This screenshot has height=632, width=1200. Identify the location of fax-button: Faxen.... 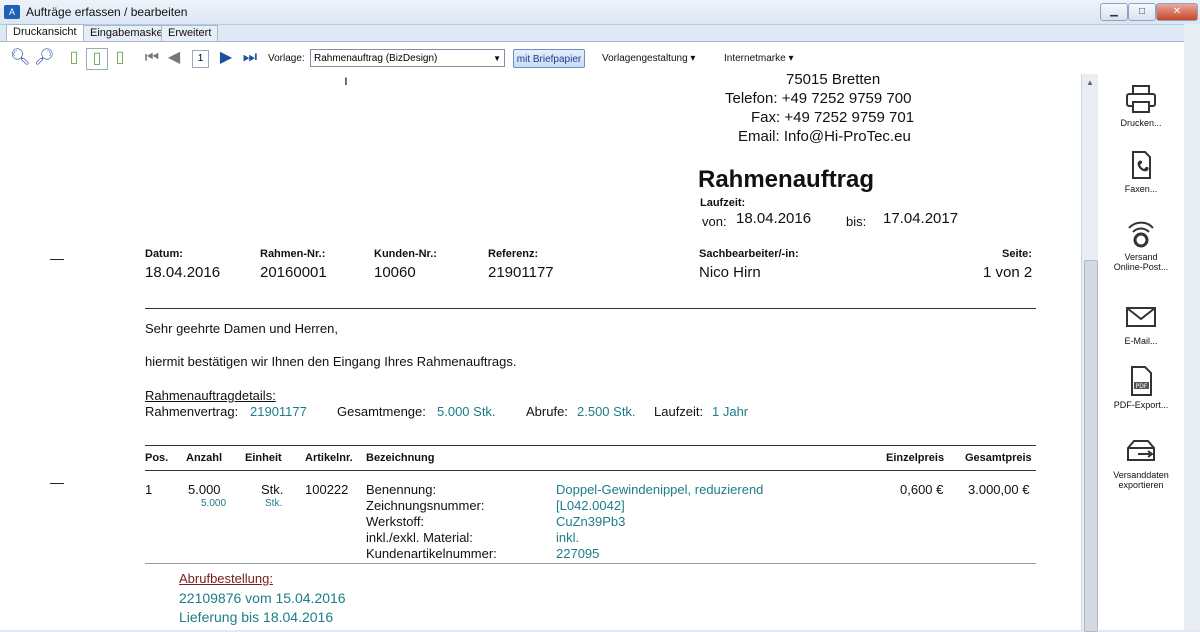
(1141, 172).